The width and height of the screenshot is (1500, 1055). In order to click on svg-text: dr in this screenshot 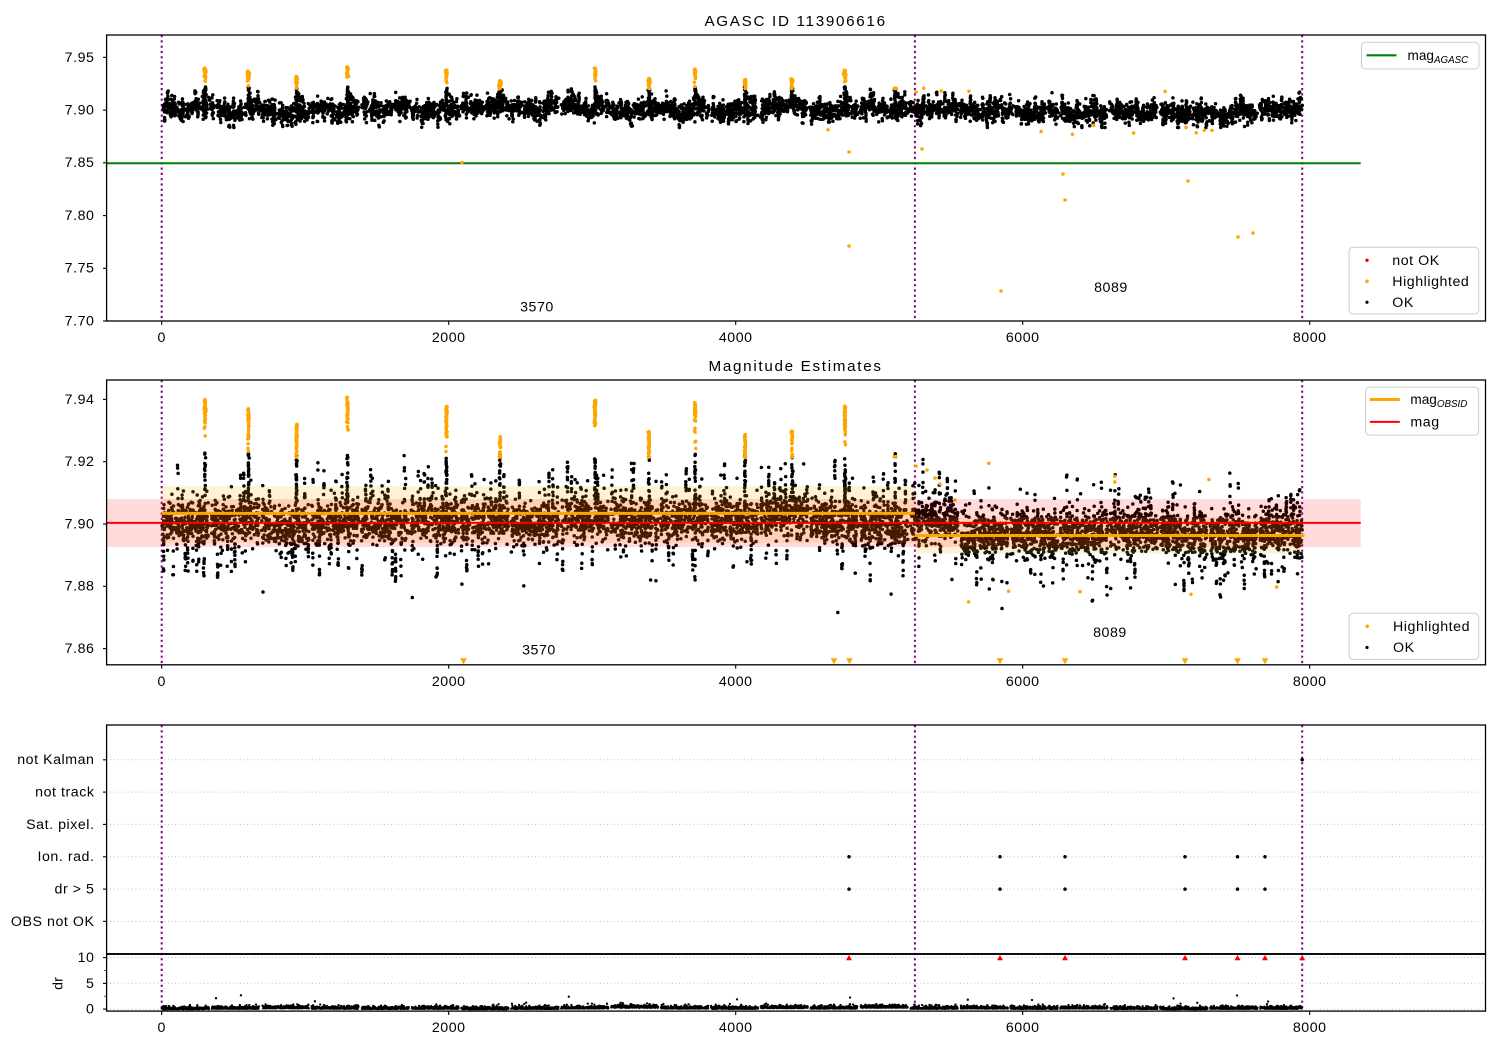, I will do `click(59, 983)`.